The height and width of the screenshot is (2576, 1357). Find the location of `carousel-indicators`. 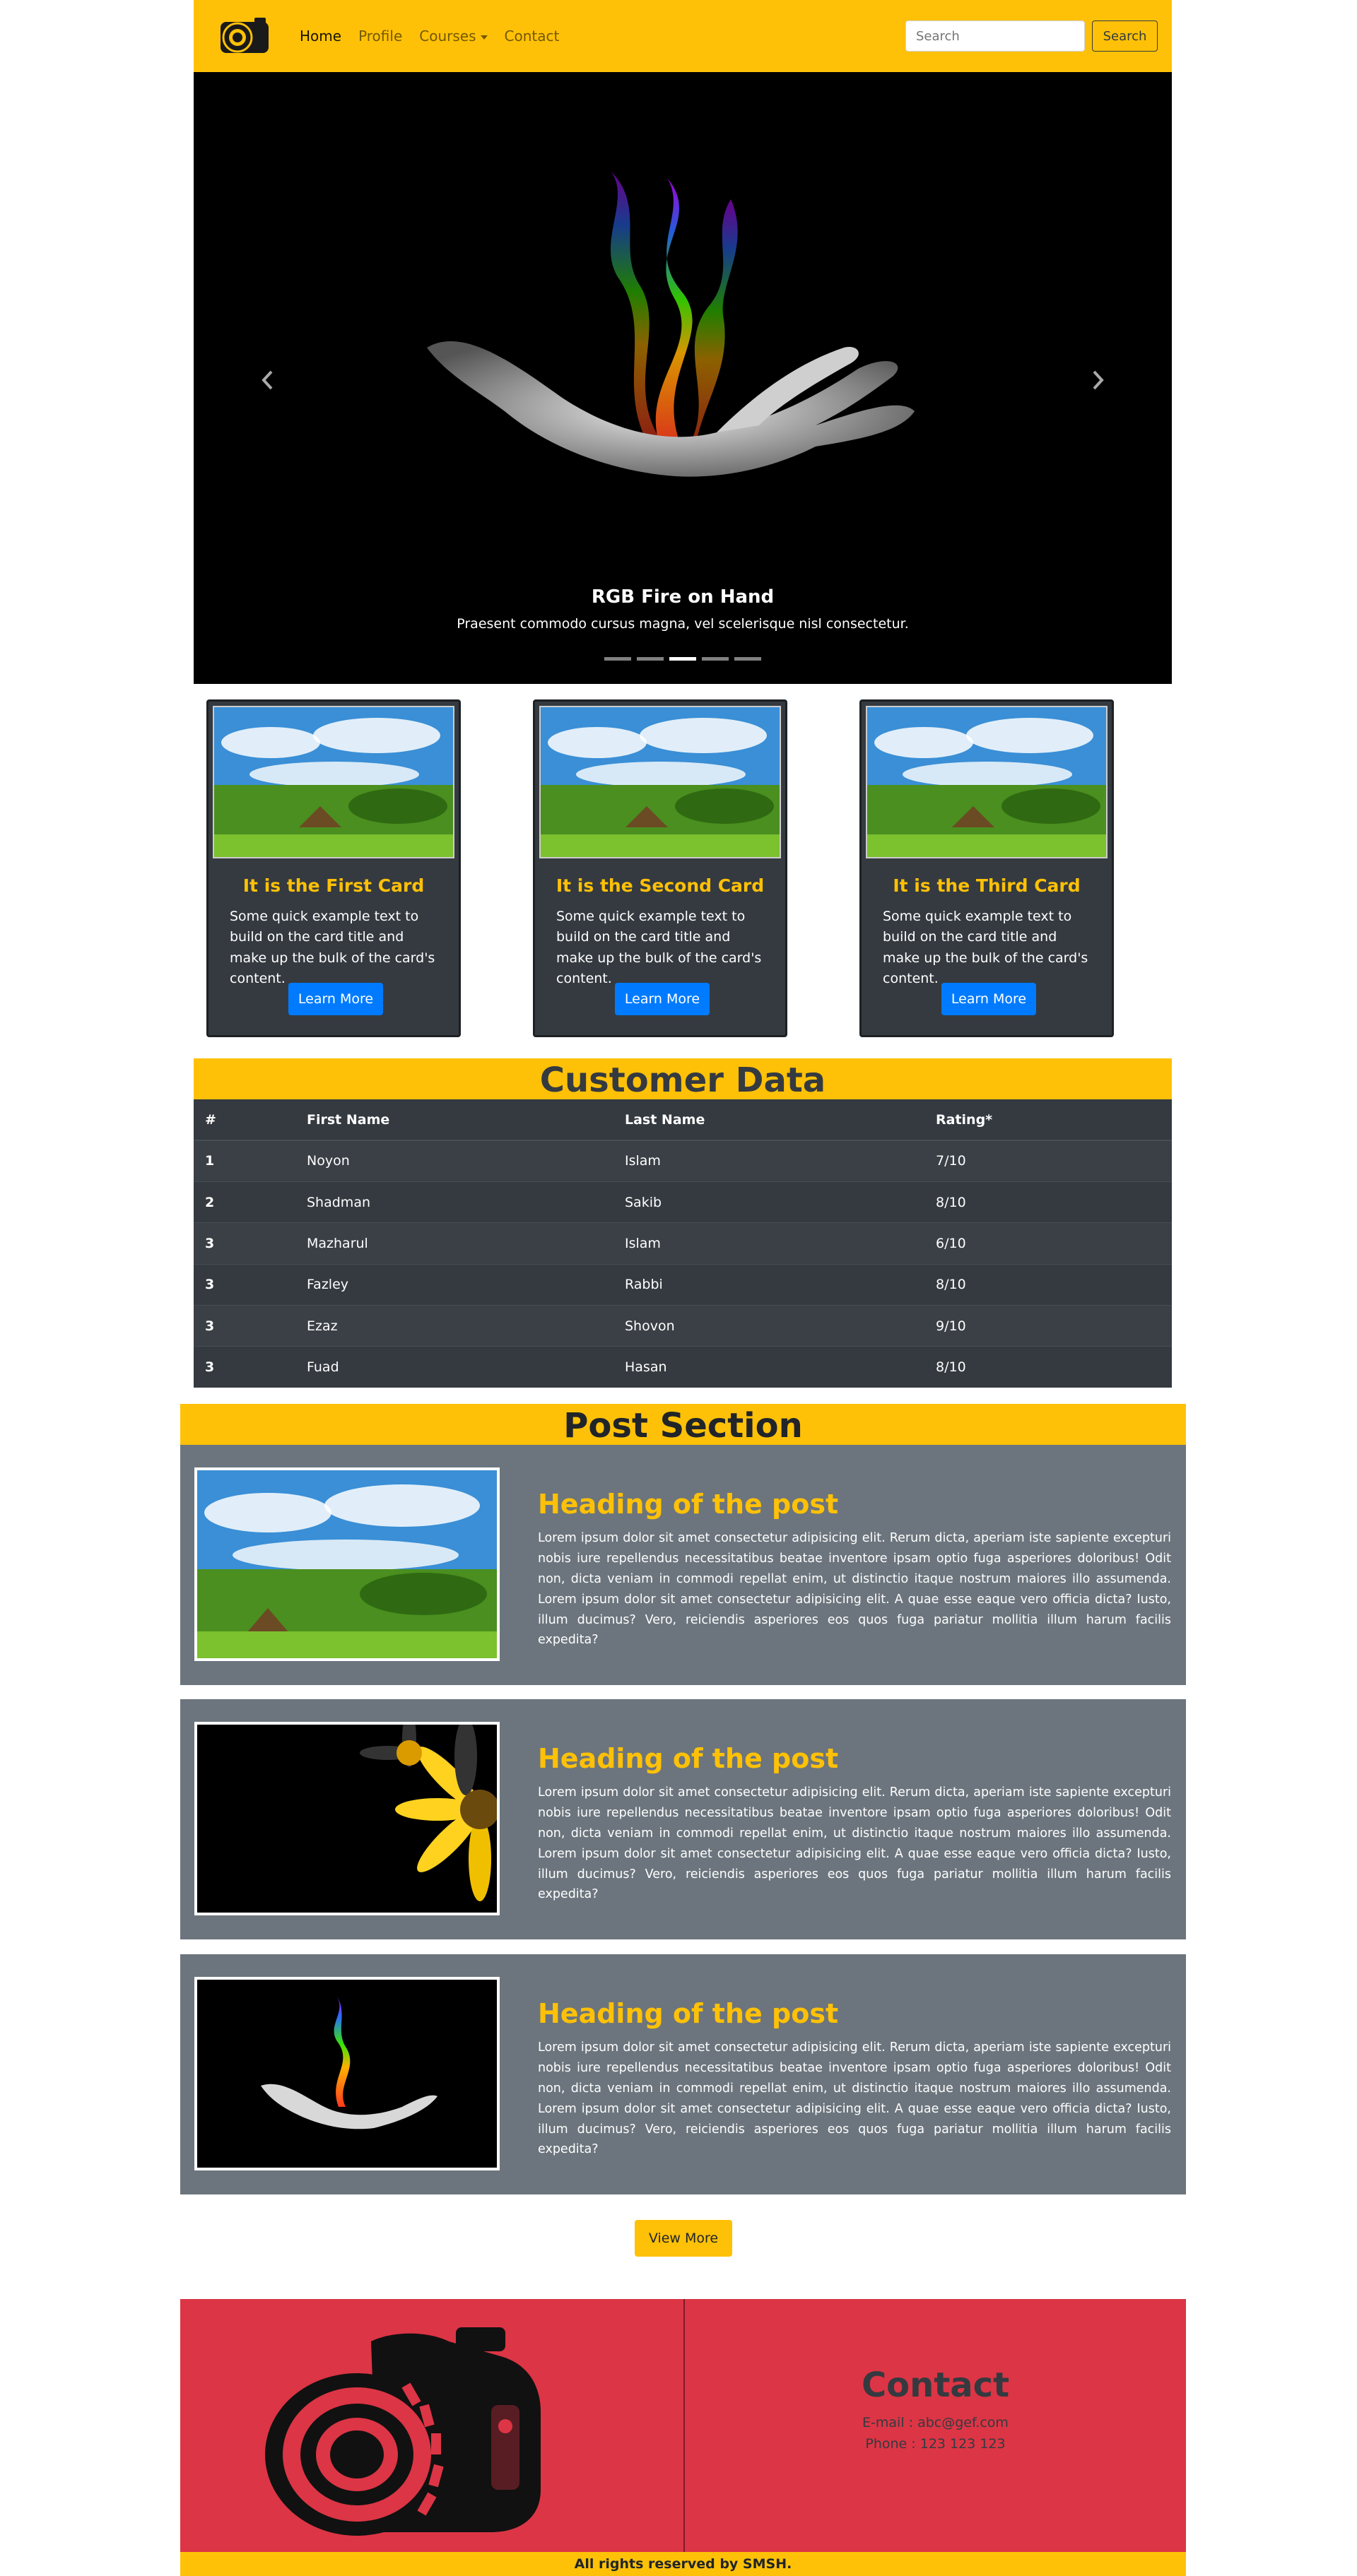

carousel-indicators is located at coordinates (683, 659).